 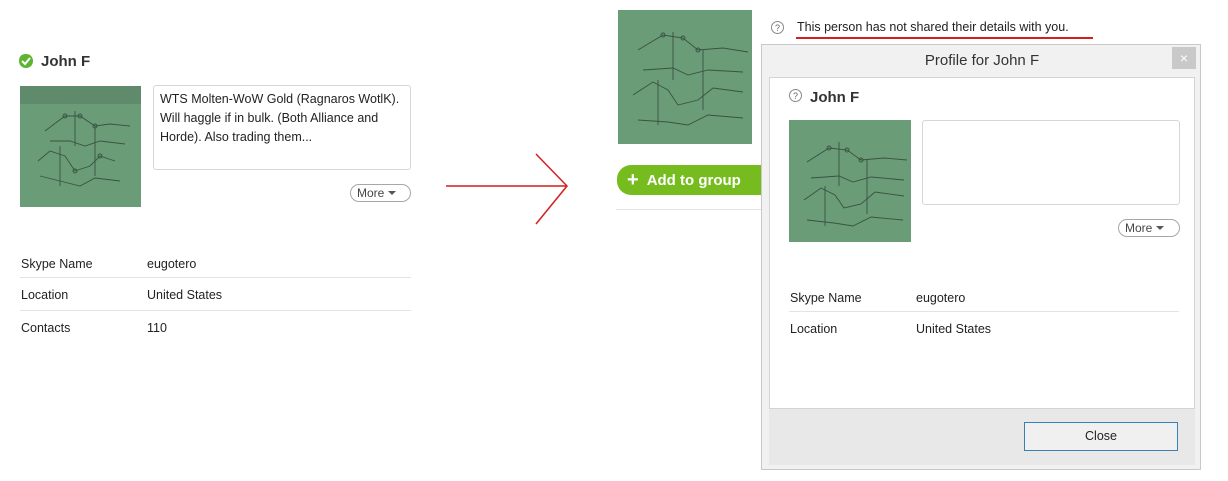 What do you see at coordinates (850, 181) in the screenshot?
I see `dialog-contact-avatar` at bounding box center [850, 181].